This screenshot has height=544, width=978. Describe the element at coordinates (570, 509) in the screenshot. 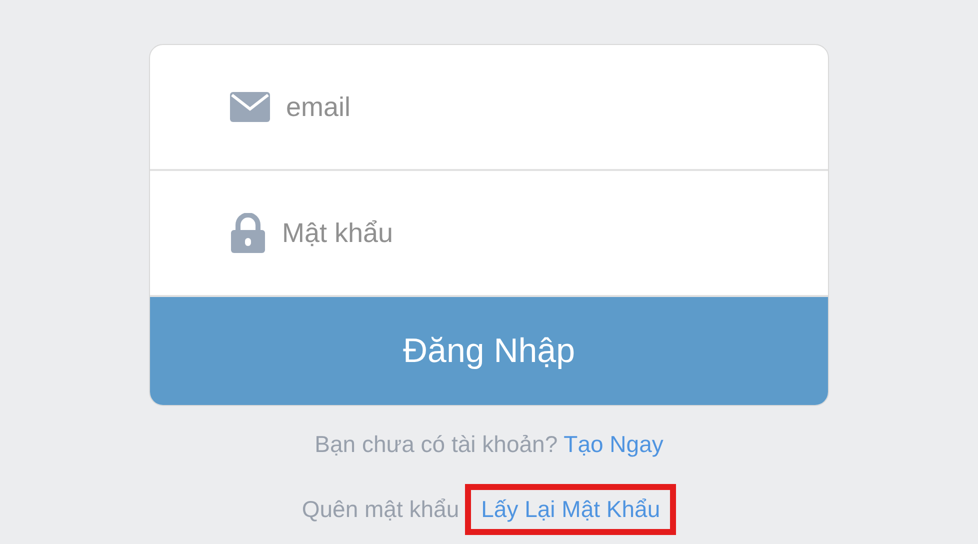

I see `highlighted-link: Lấy Lại Mật Khẩu` at that location.